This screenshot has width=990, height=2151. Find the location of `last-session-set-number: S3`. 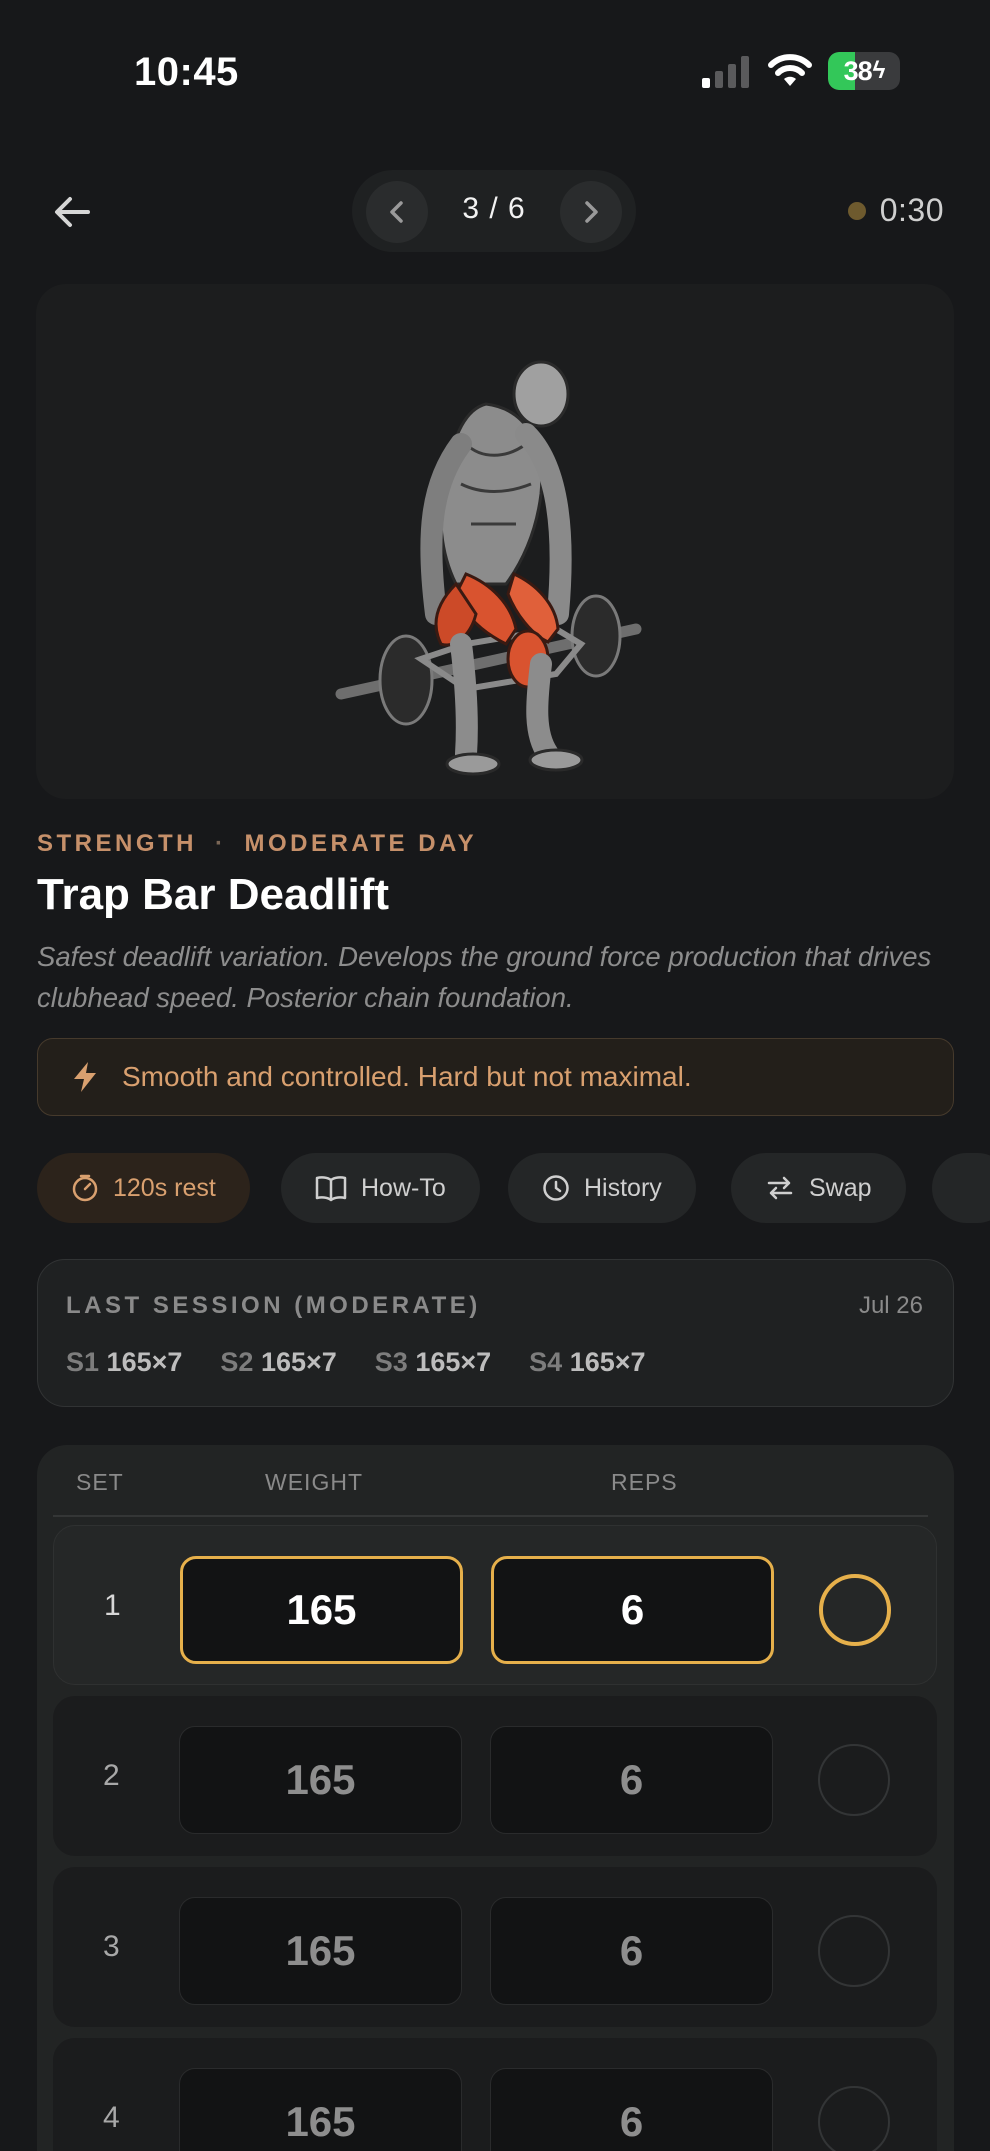

last-session-set-number: S3 is located at coordinates (391, 1362).